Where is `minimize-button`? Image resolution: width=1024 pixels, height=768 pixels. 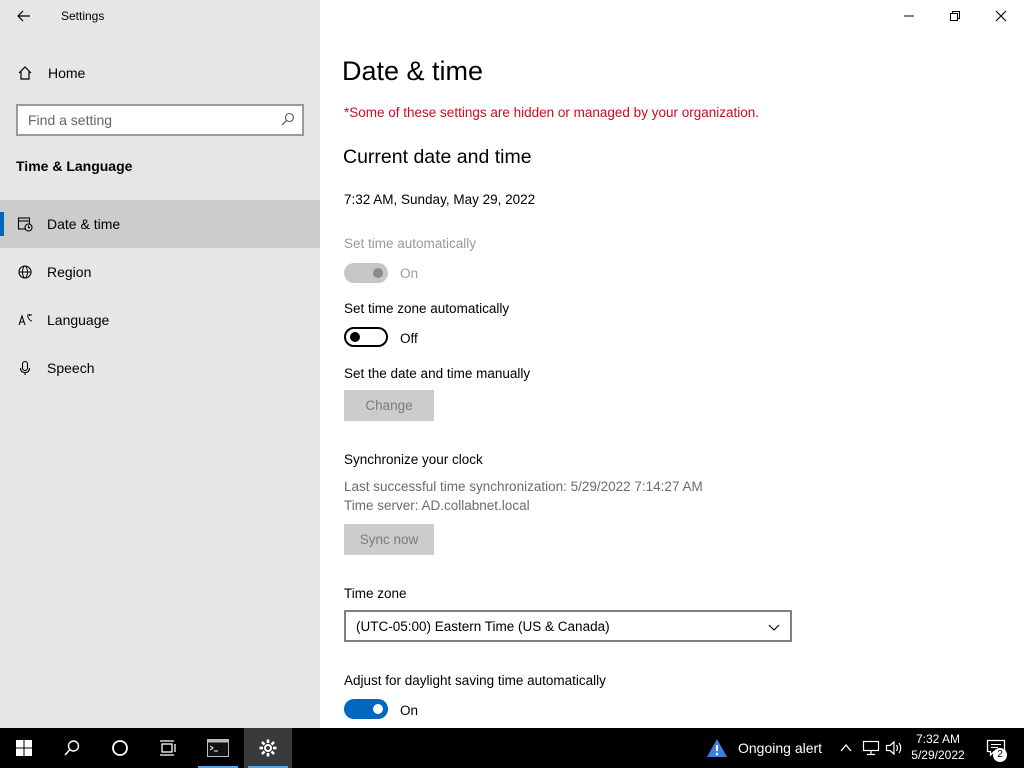
minimize-button is located at coordinates (909, 16).